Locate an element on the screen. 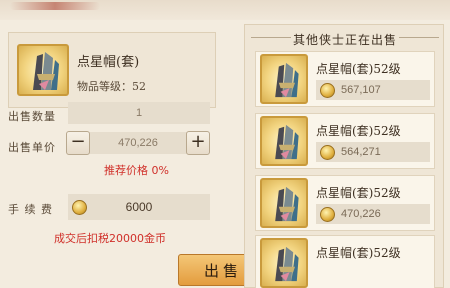  listing-item: 点星帽(套)52级 is located at coordinates (345, 261).